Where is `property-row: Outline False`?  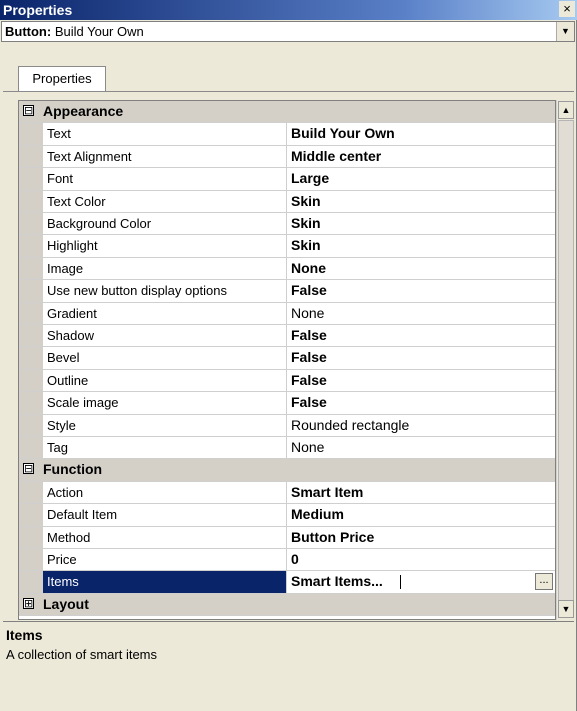 property-row: Outline False is located at coordinates (287, 381).